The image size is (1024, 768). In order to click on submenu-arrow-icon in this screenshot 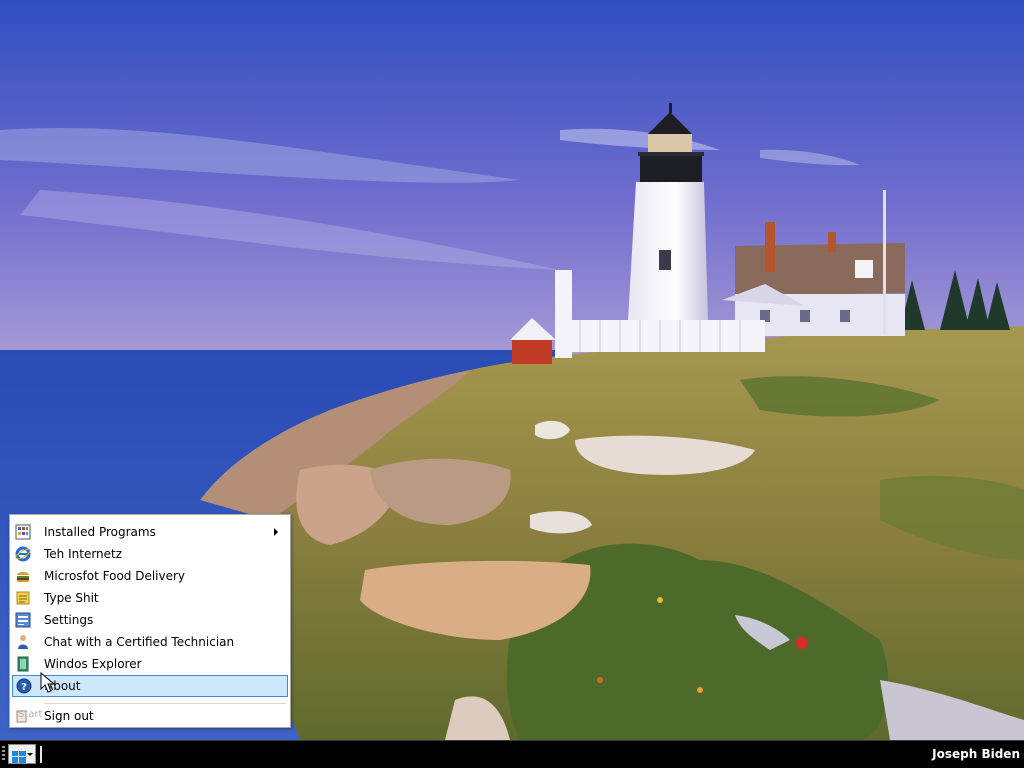, I will do `click(276, 532)`.